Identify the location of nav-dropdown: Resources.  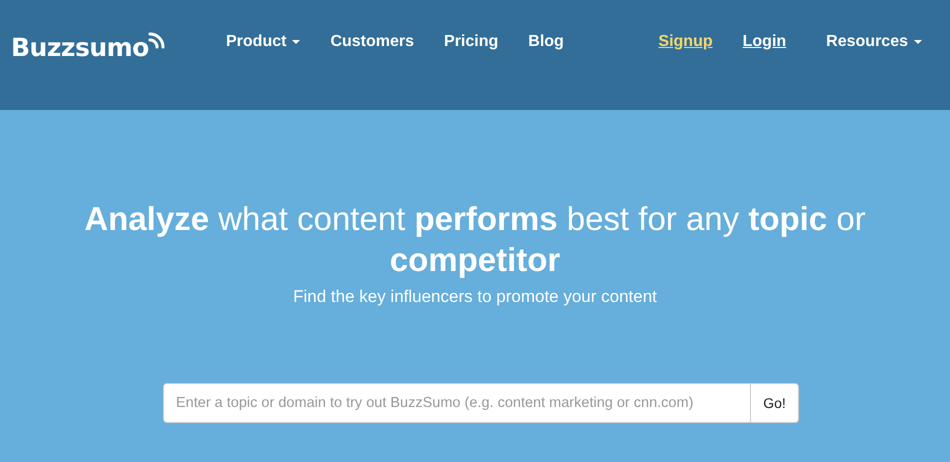
(874, 42).